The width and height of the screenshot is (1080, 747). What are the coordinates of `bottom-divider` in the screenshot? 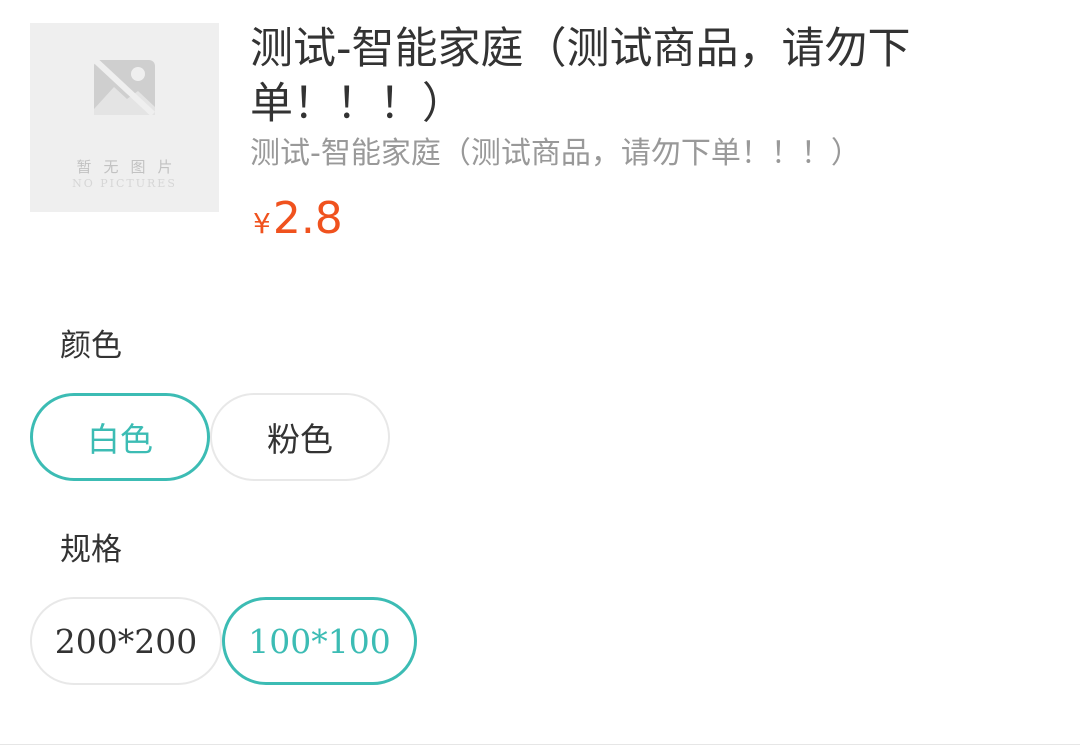 It's located at (540, 744).